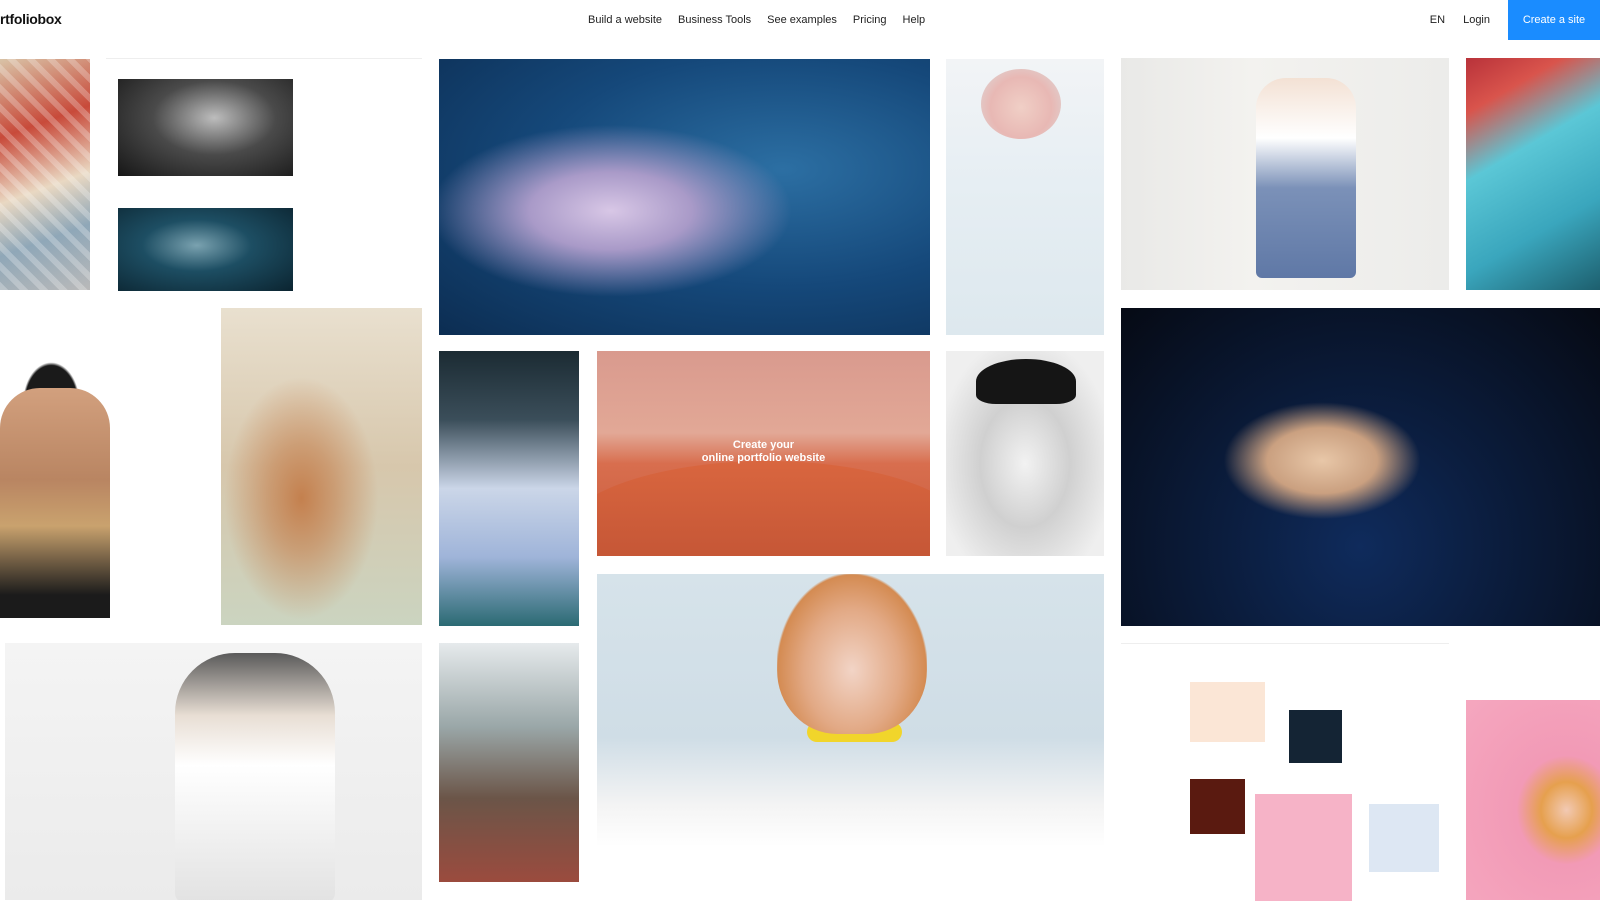 The width and height of the screenshot is (1600, 901). What do you see at coordinates (1025, 197) in the screenshot?
I see `portfolio-image-white-coat` at bounding box center [1025, 197].